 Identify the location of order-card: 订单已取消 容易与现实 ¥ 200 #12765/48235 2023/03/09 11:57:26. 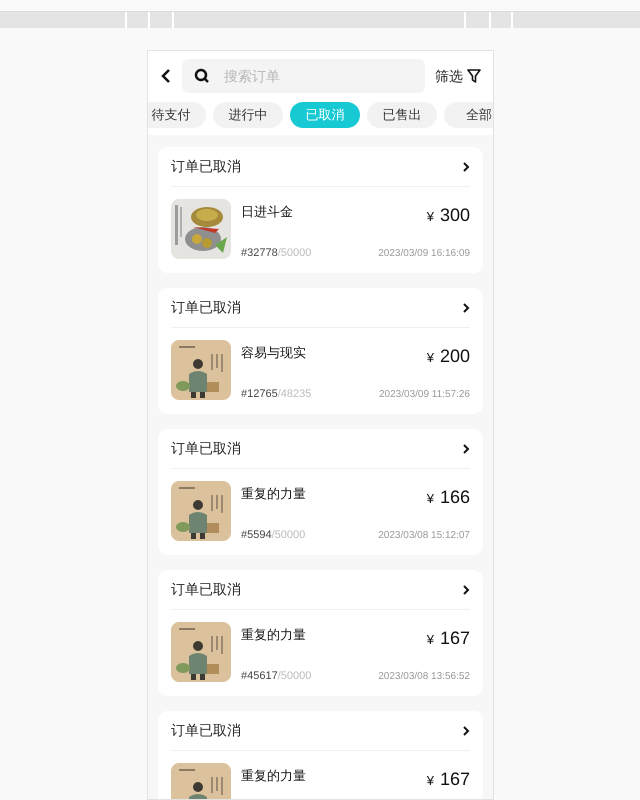
(320, 351).